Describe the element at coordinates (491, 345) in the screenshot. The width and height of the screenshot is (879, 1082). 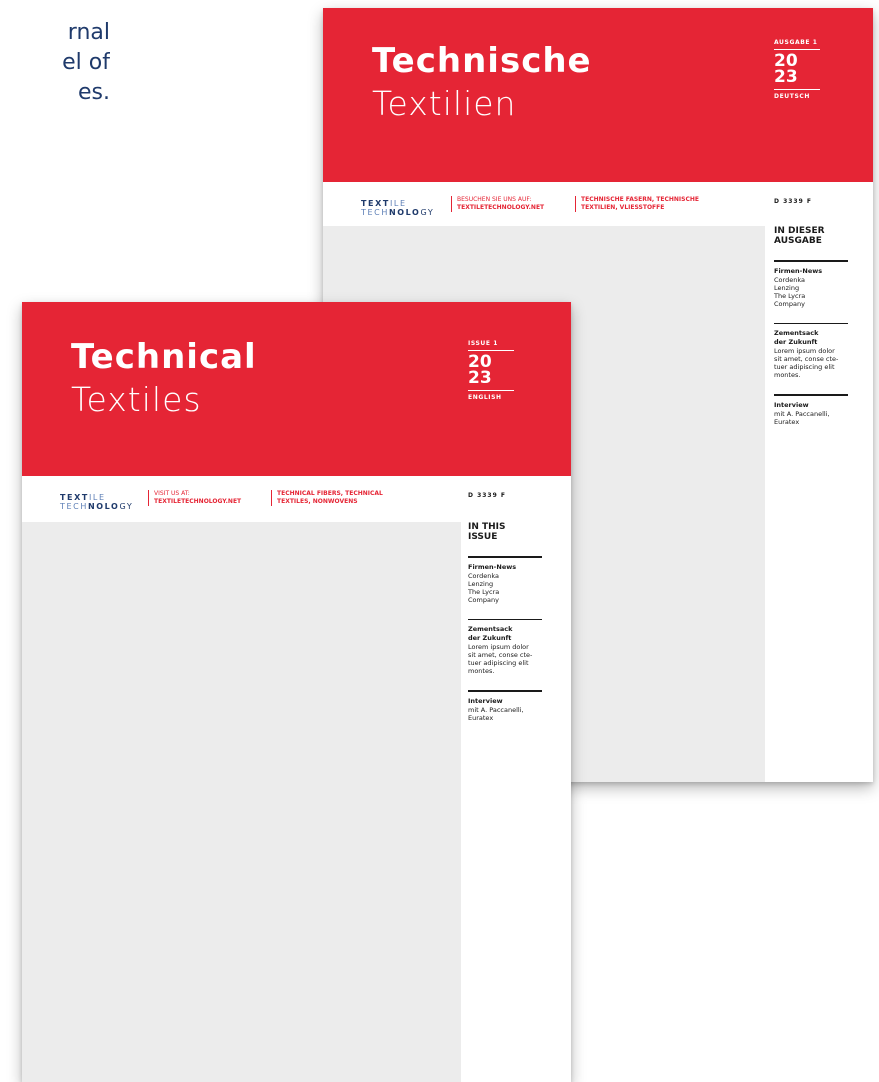
I see `issue-label: ISSUE 1` at that location.